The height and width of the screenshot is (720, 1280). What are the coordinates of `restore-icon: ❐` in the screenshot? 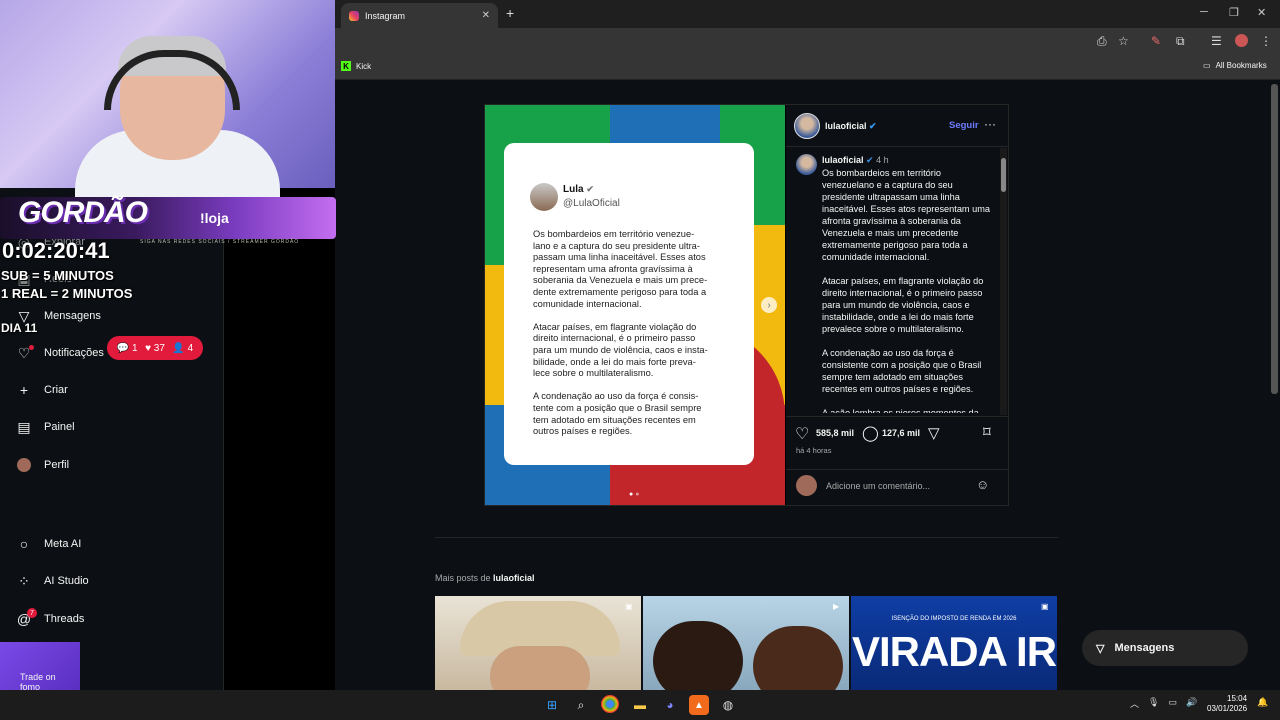 It's located at (1234, 12).